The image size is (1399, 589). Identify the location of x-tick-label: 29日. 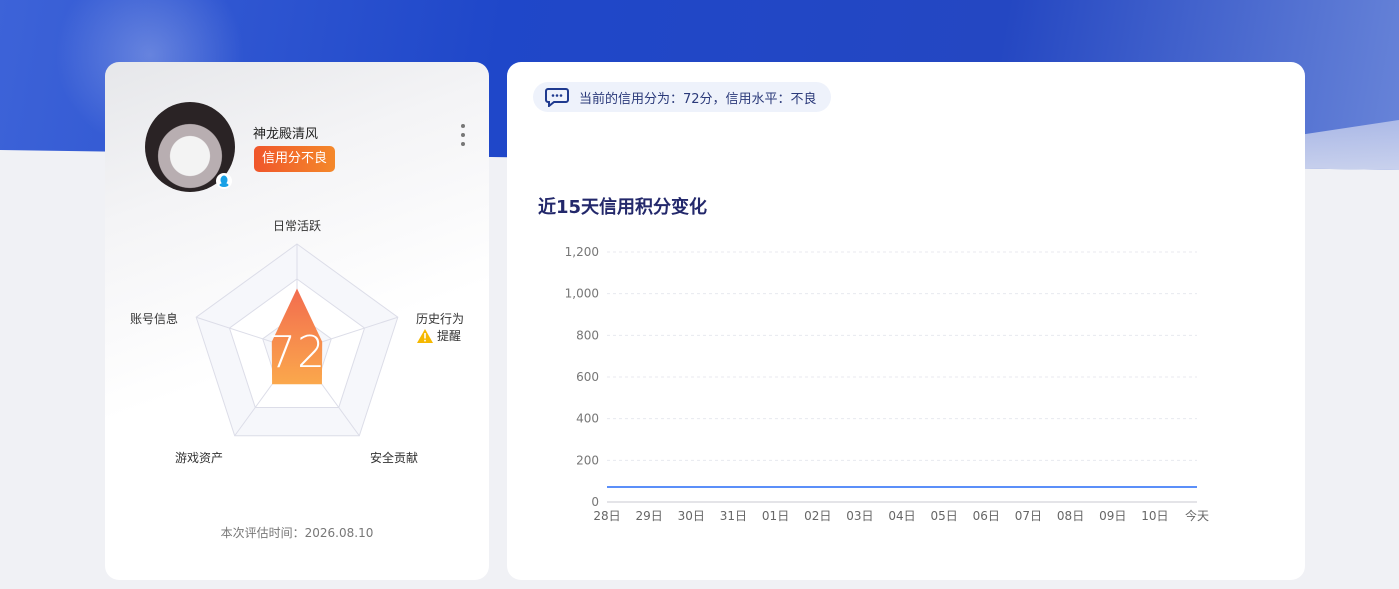
(649, 516).